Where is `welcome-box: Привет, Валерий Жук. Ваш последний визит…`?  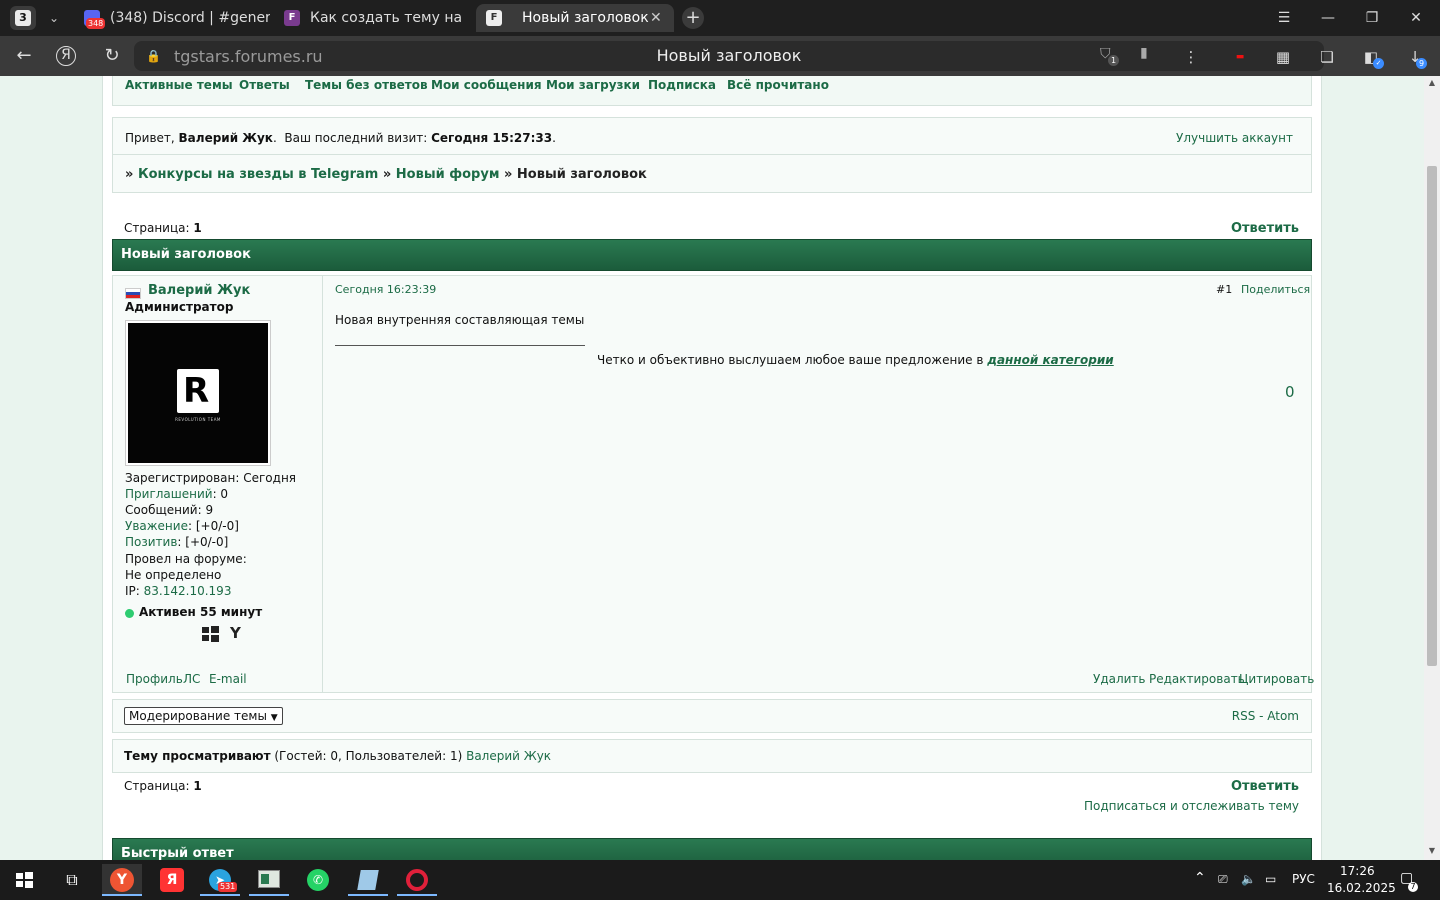
welcome-box: Привет, Валерий Жук. Ваш последний визит… is located at coordinates (712, 155).